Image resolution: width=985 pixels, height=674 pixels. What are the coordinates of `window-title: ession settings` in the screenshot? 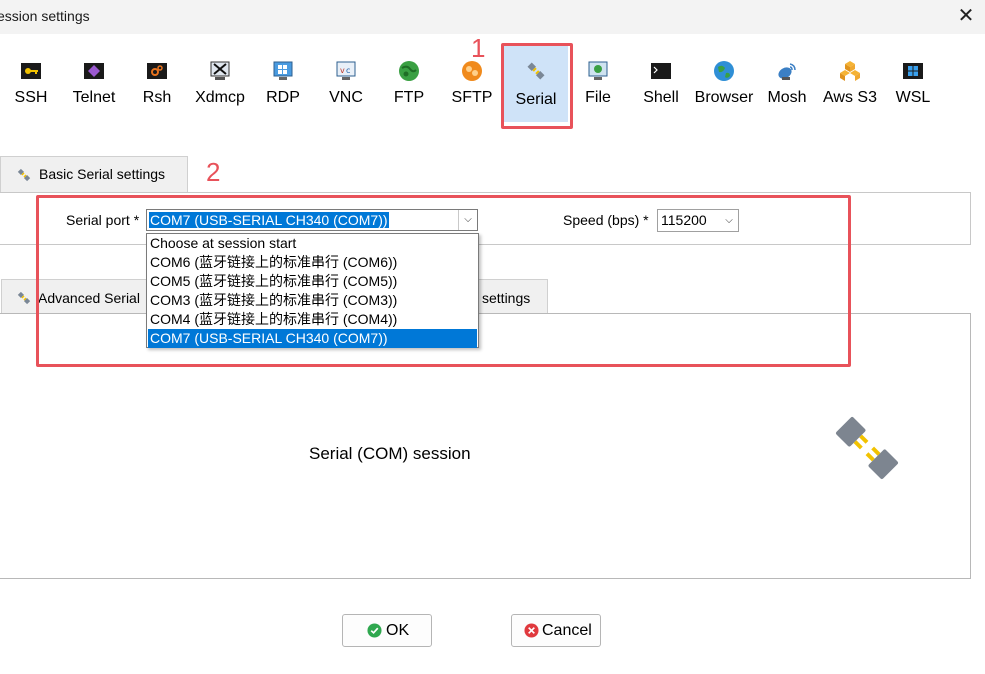 It's located at (45, 16).